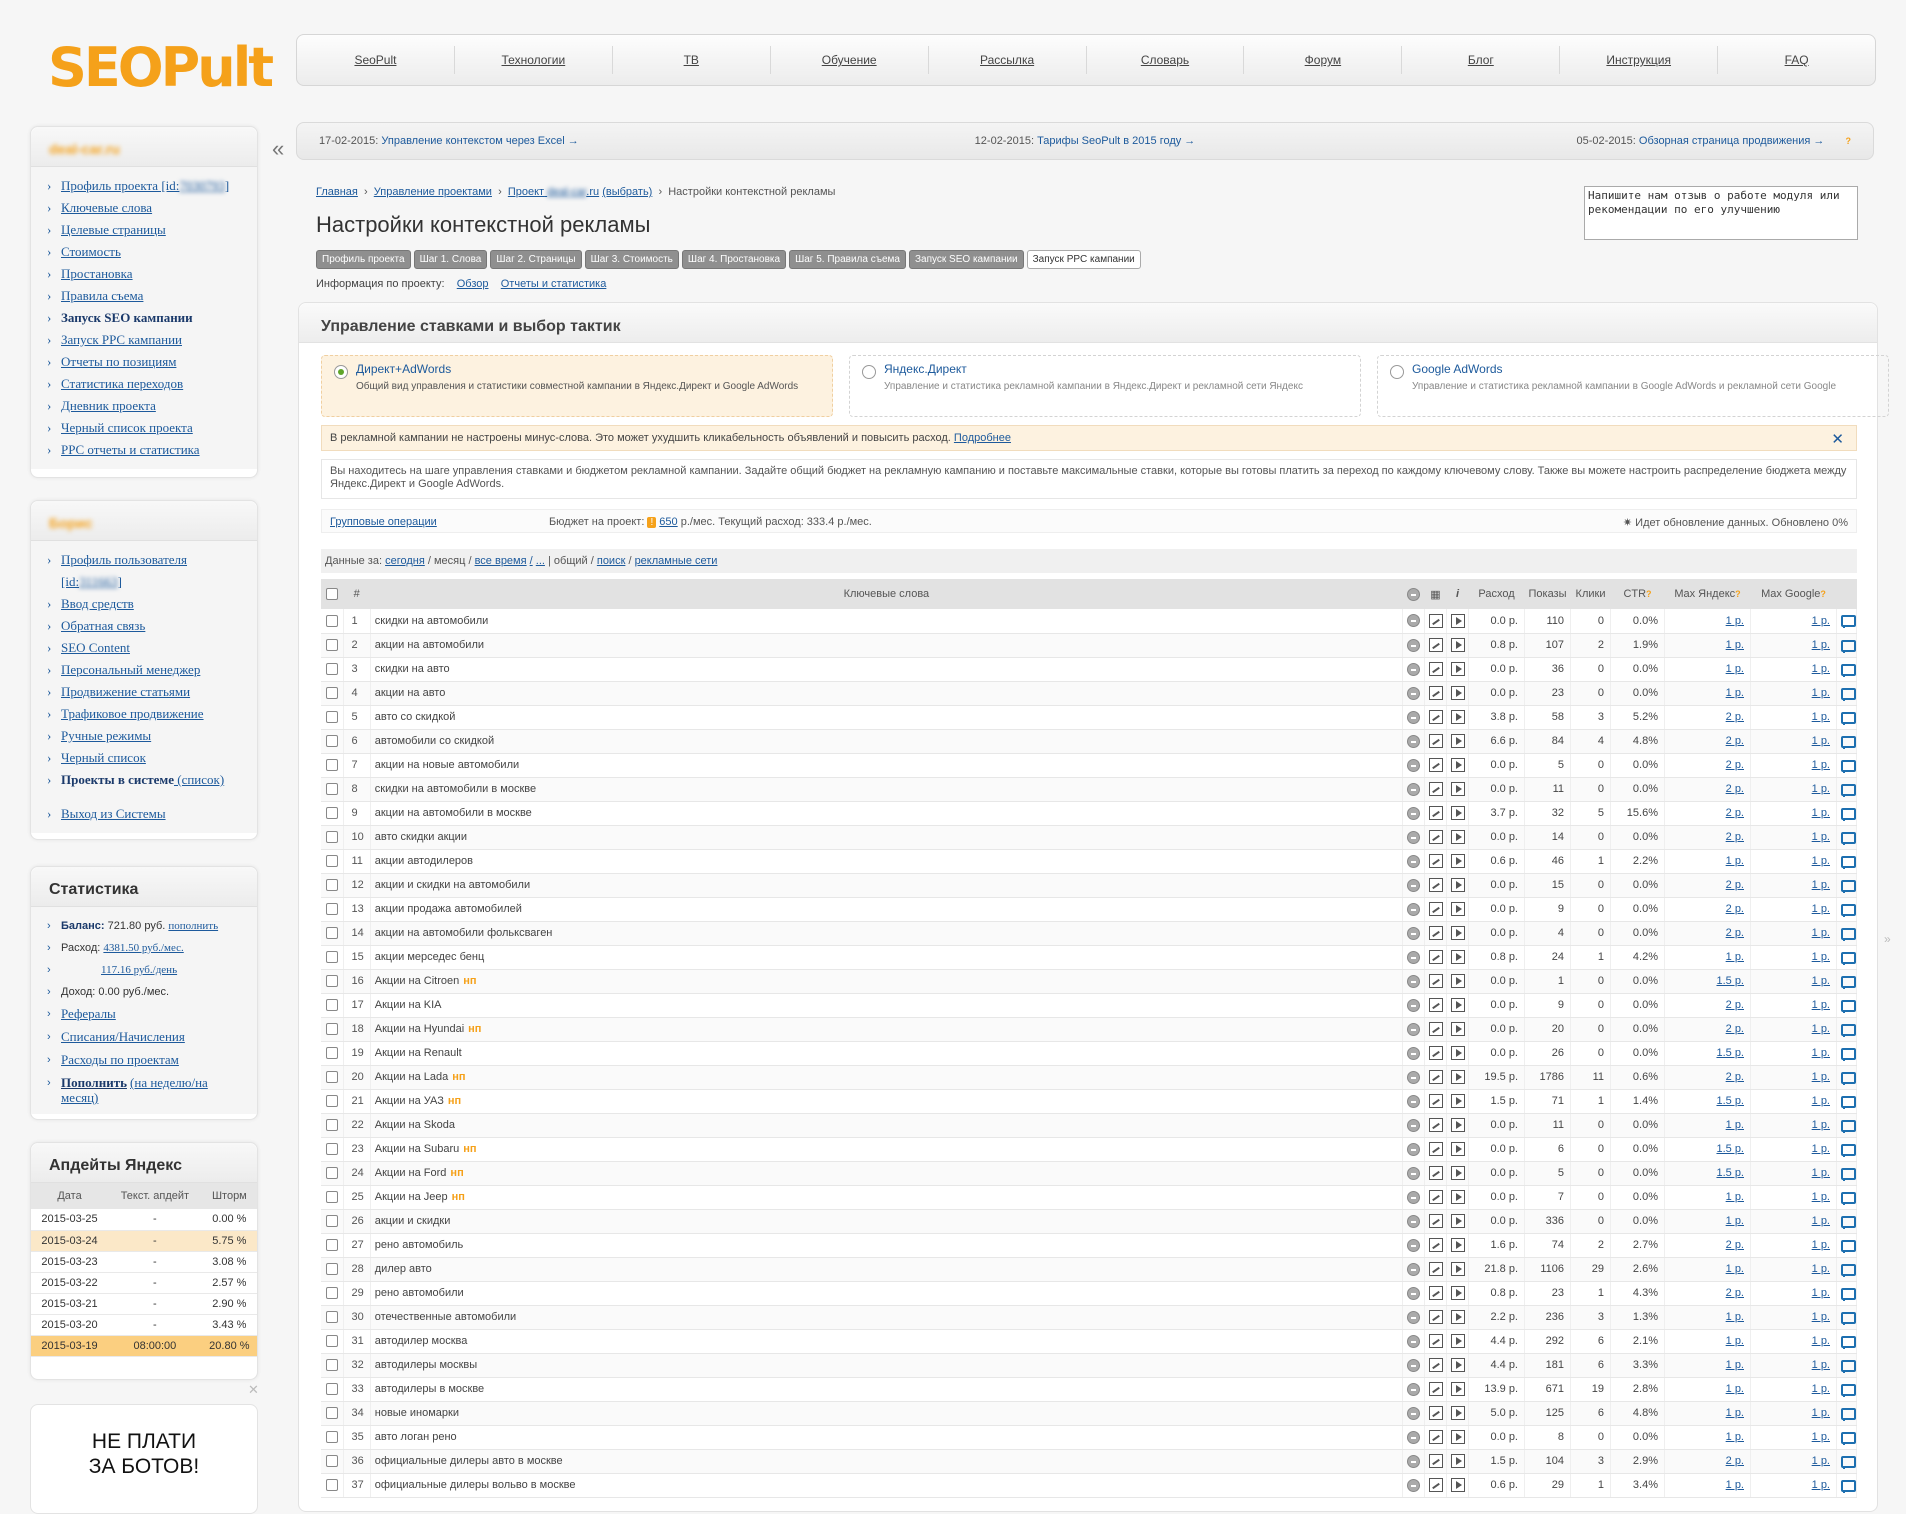 Image resolution: width=1906 pixels, height=1514 pixels. Describe the element at coordinates (849, 60) in the screenshot. I see `nav-link: Обучение` at that location.